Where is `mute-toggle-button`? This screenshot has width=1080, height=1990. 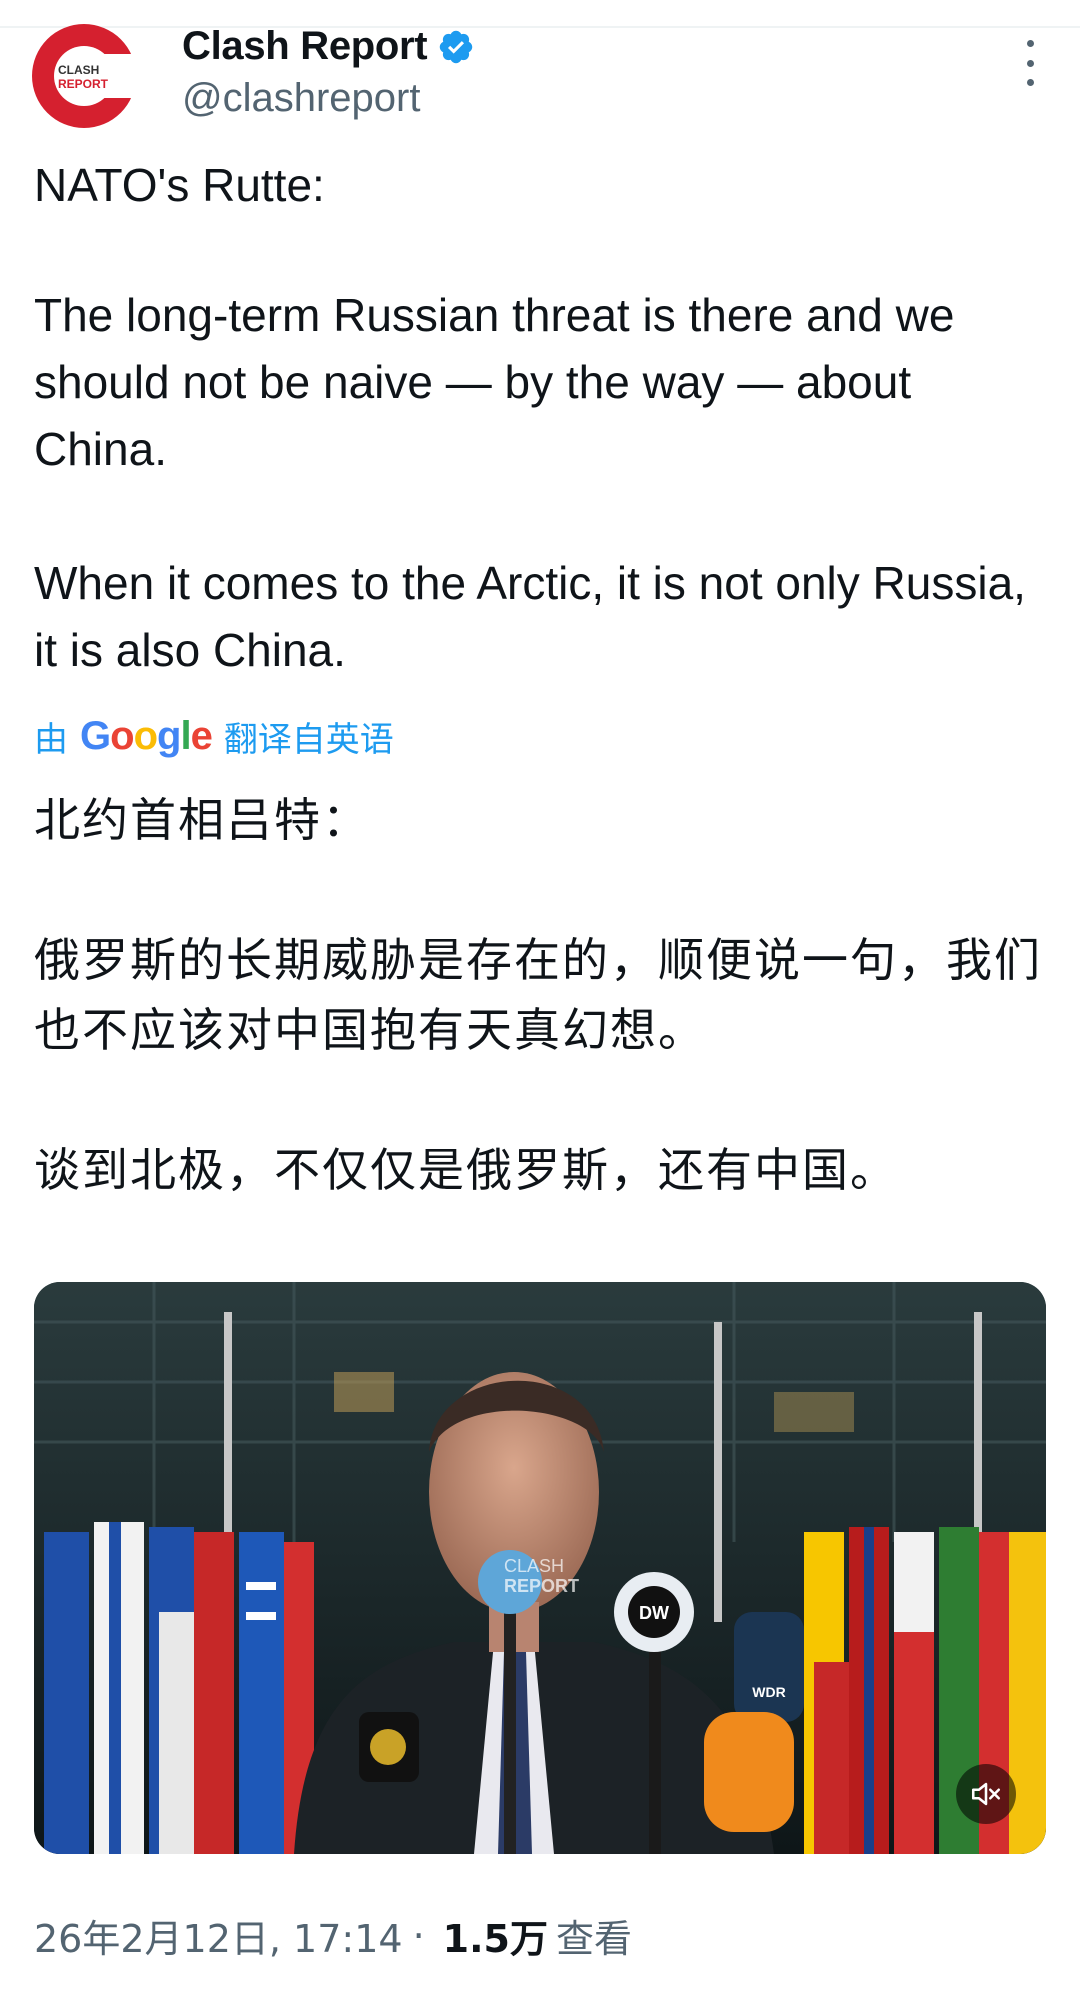
mute-toggle-button is located at coordinates (986, 1794).